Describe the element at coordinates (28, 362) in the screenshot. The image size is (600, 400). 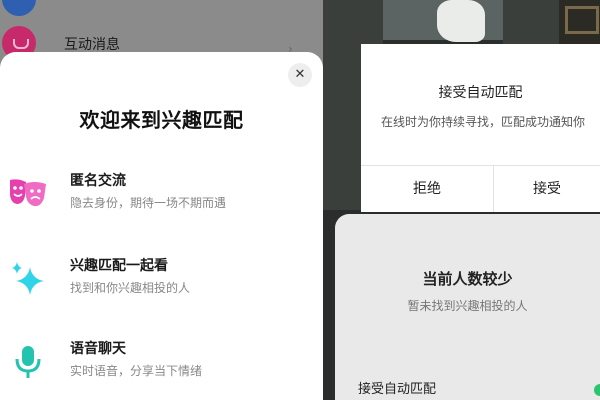
I see `microphone-icon` at that location.